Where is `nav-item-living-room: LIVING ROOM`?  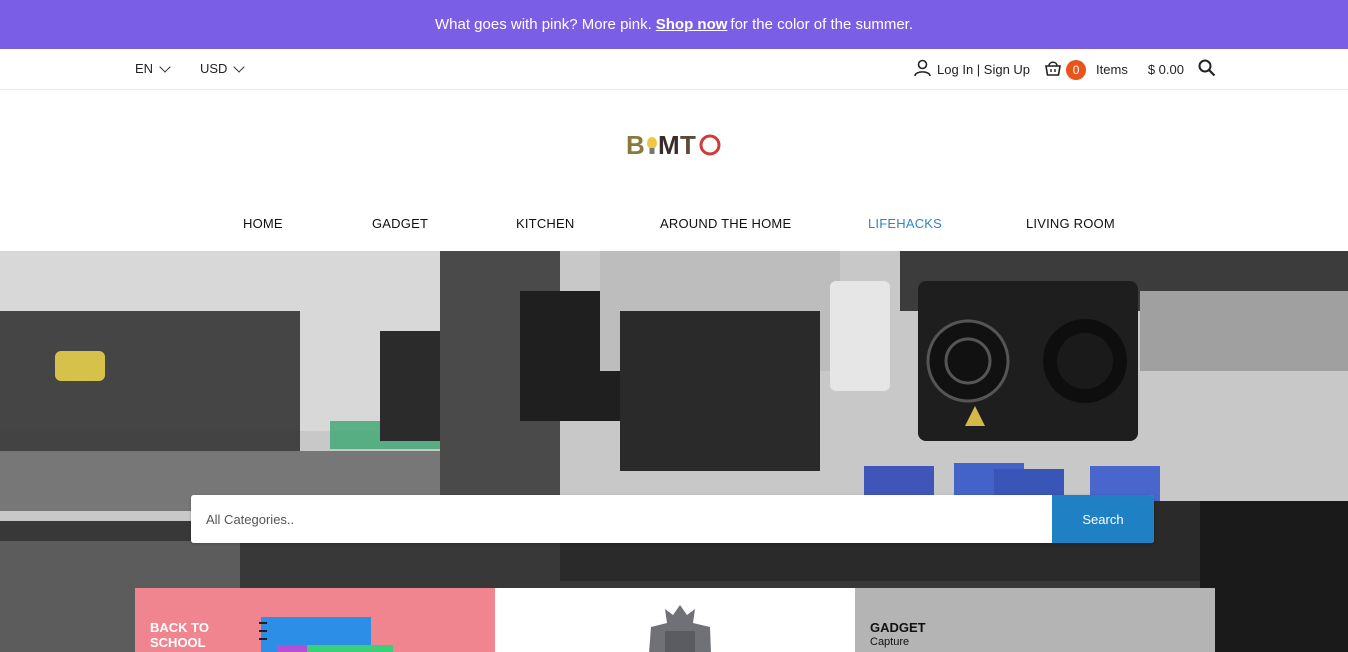
nav-item-living-room: LIVING ROOM is located at coordinates (1070, 223).